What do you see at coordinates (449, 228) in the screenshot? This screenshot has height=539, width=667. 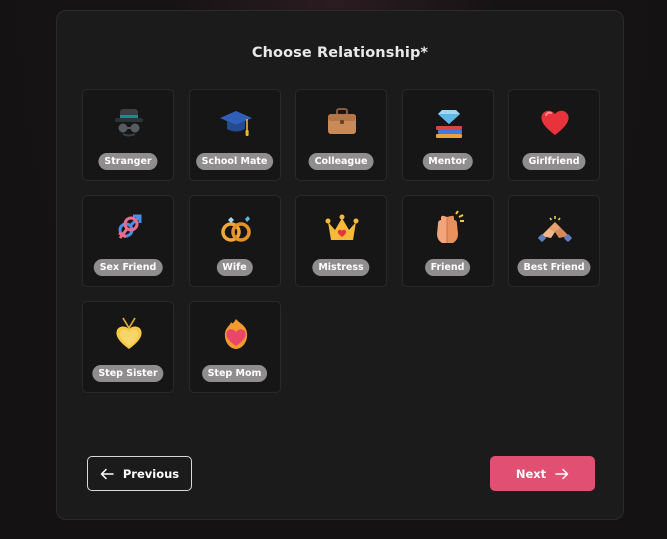 I see `high-five-icon` at bounding box center [449, 228].